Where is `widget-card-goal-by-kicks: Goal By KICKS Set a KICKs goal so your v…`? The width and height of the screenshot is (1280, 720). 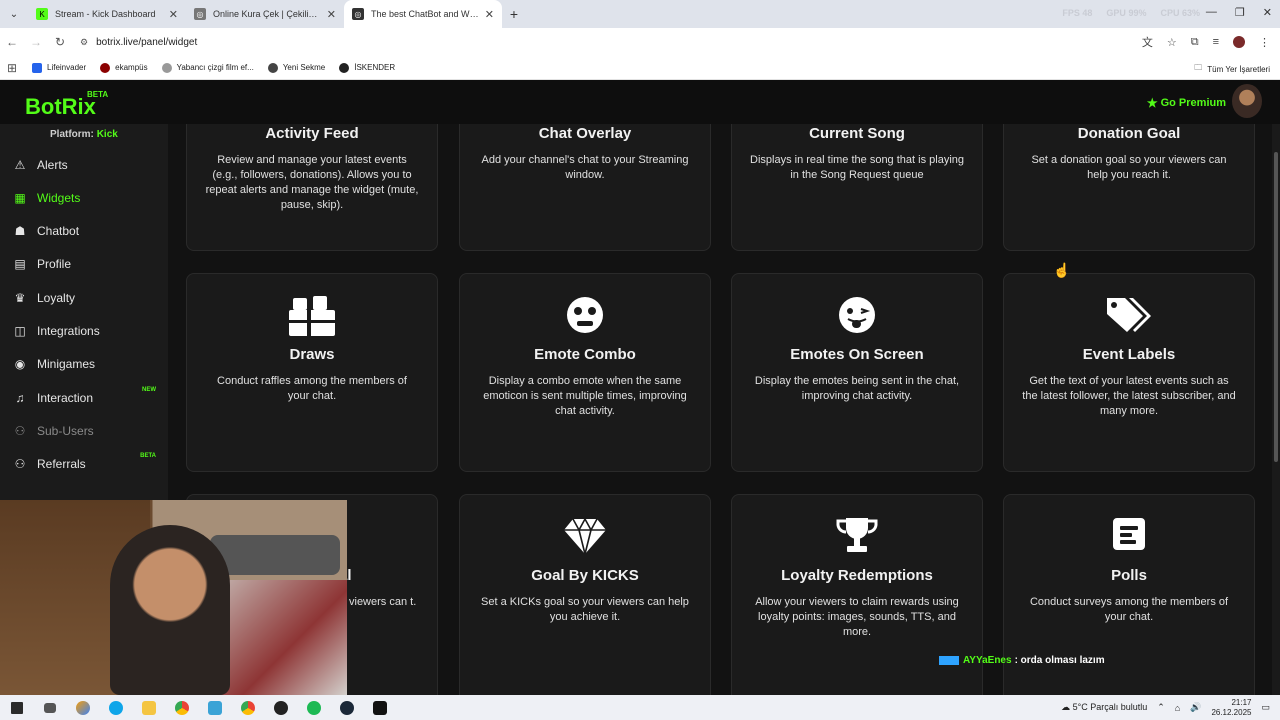 widget-card-goal-by-kicks: Goal By KICKS Set a KICKs goal so your v… is located at coordinates (585, 594).